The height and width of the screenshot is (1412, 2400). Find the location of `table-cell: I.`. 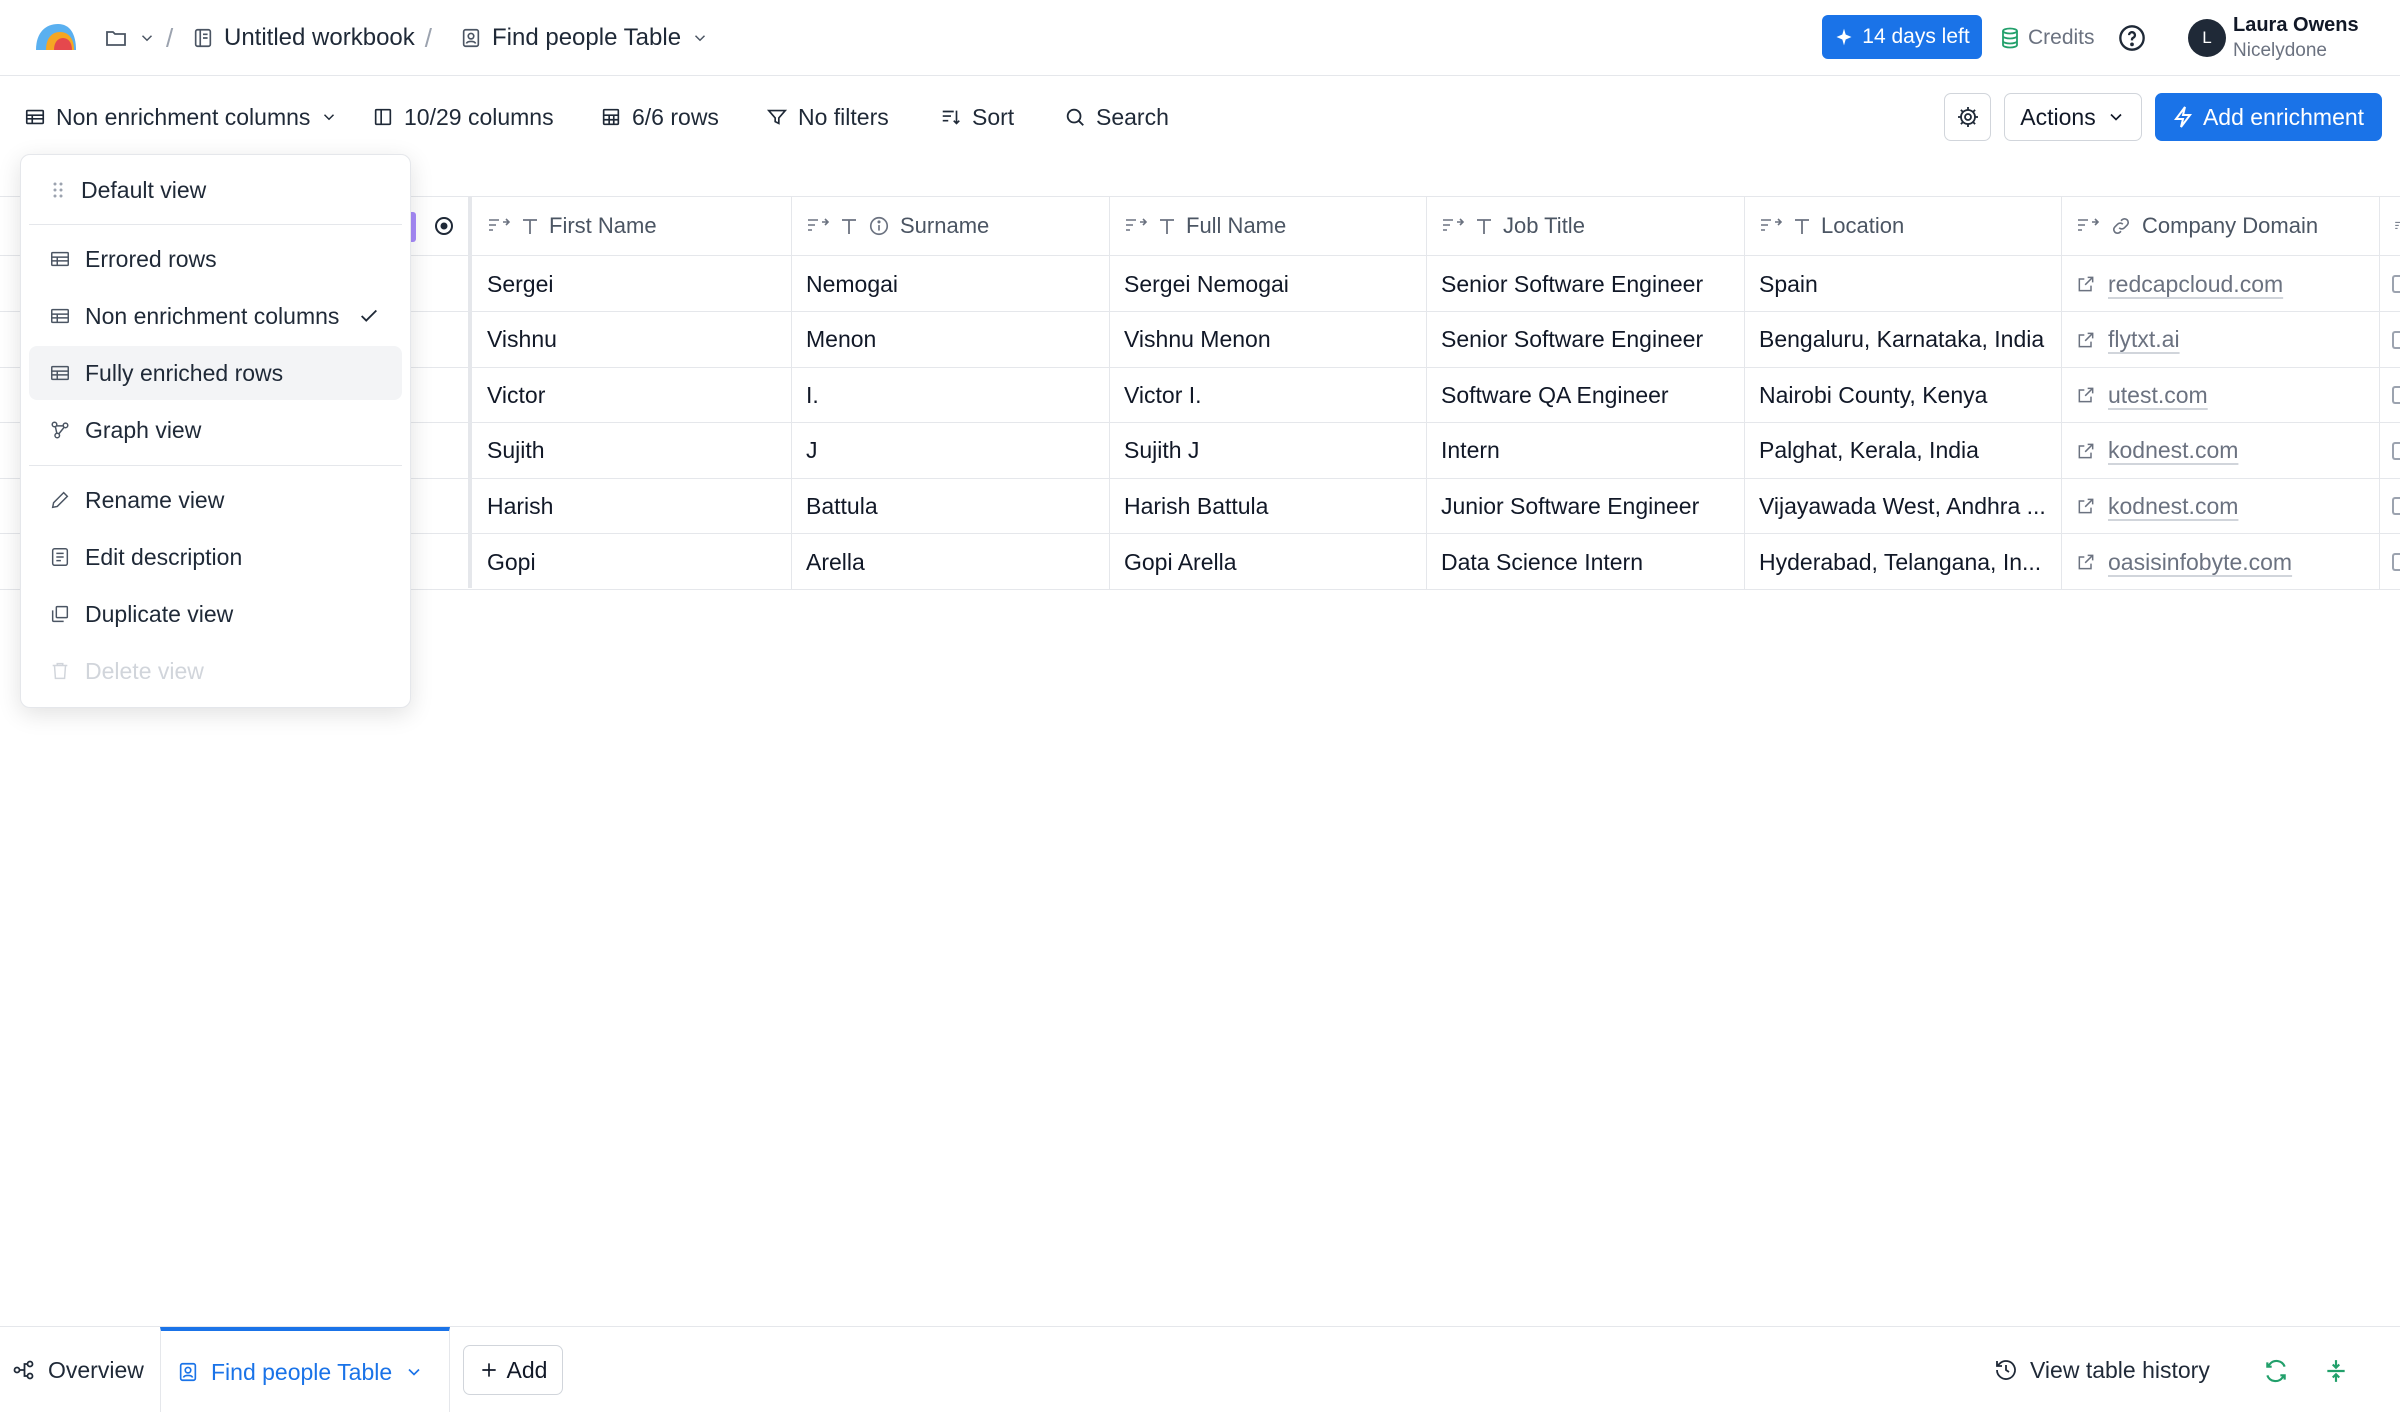

table-cell: I. is located at coordinates (951, 395).